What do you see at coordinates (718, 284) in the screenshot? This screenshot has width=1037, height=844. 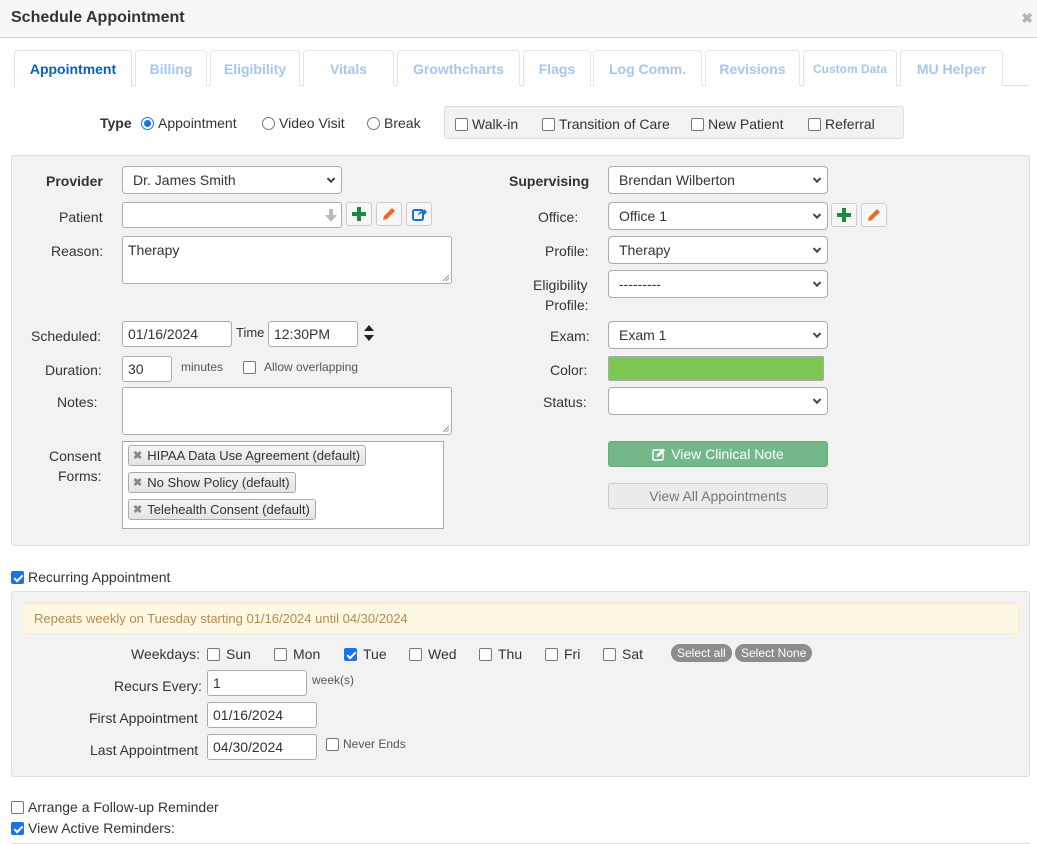 I see `eligibility-profile-select: ---------` at bounding box center [718, 284].